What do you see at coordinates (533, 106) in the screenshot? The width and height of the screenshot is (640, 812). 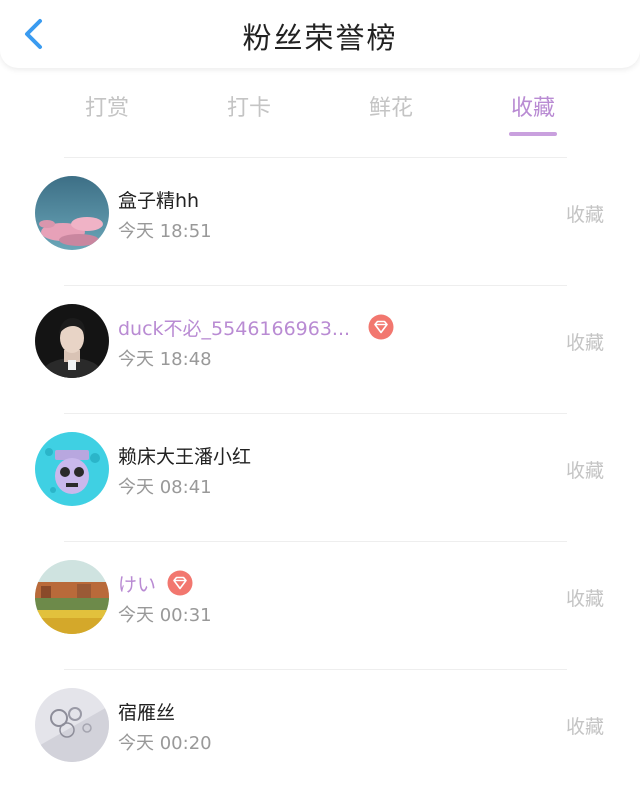 I see `tab-favorites: 收藏` at bounding box center [533, 106].